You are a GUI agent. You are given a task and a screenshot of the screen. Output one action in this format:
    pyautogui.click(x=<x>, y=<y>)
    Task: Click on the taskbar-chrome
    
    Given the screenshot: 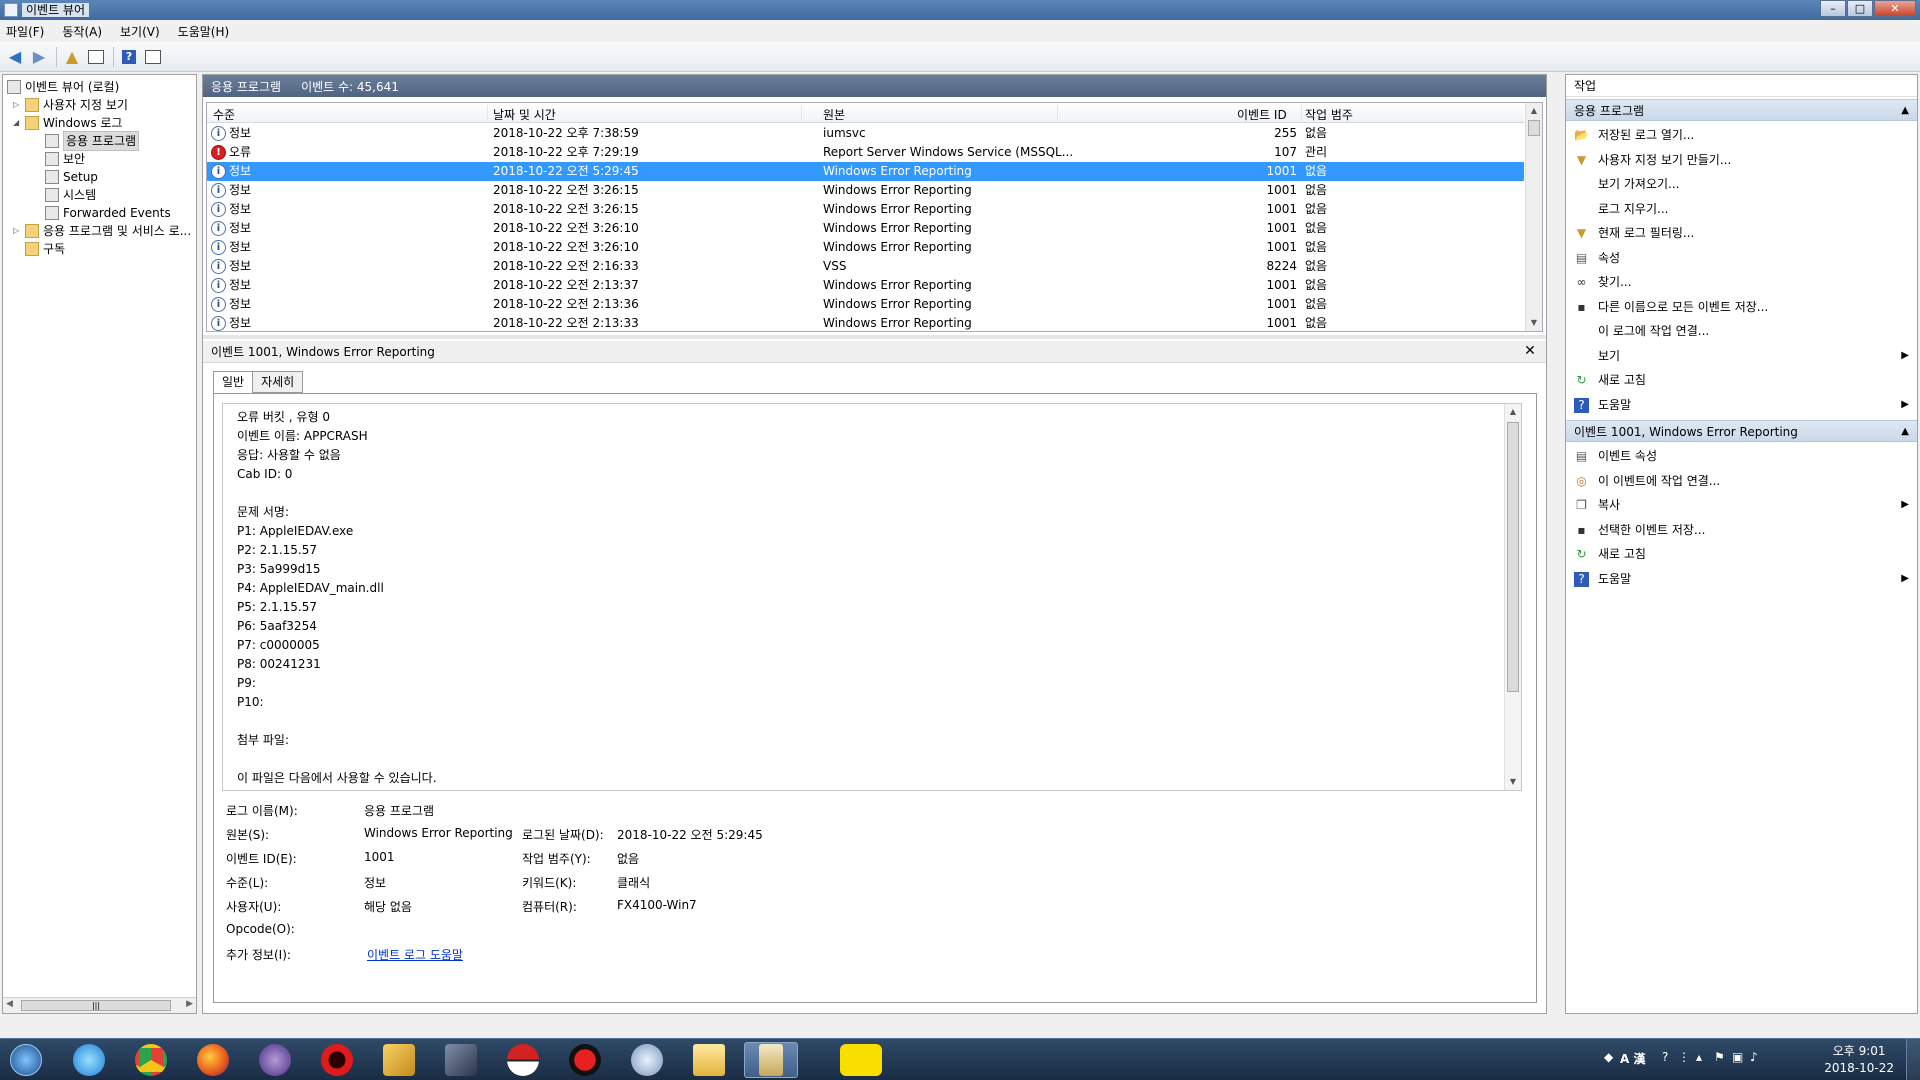 What is the action you would take?
    pyautogui.click(x=151, y=1060)
    